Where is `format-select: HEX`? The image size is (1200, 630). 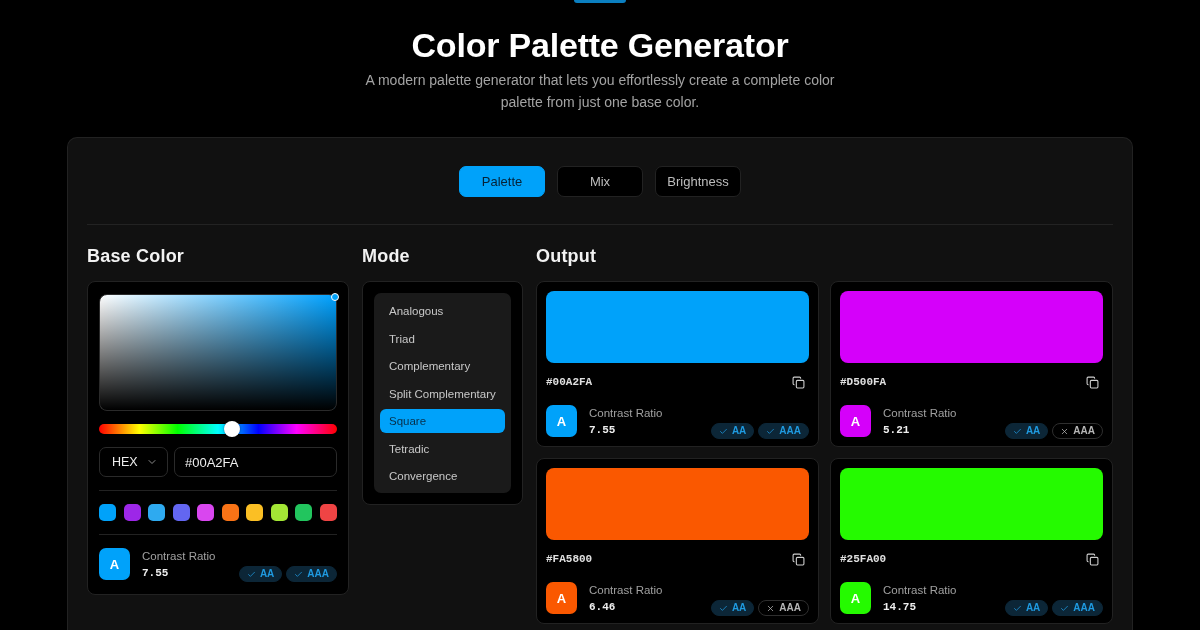
format-select: HEX is located at coordinates (133, 462).